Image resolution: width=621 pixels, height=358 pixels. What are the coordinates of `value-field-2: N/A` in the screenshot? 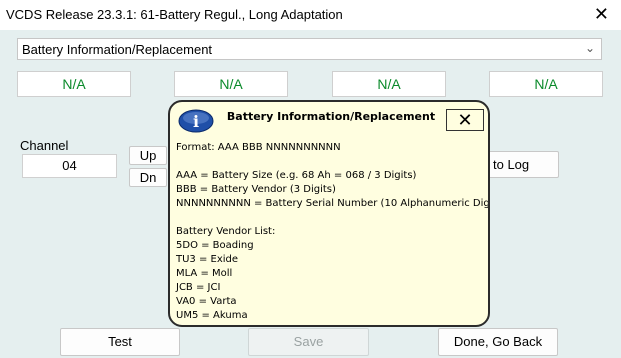 It's located at (231, 84).